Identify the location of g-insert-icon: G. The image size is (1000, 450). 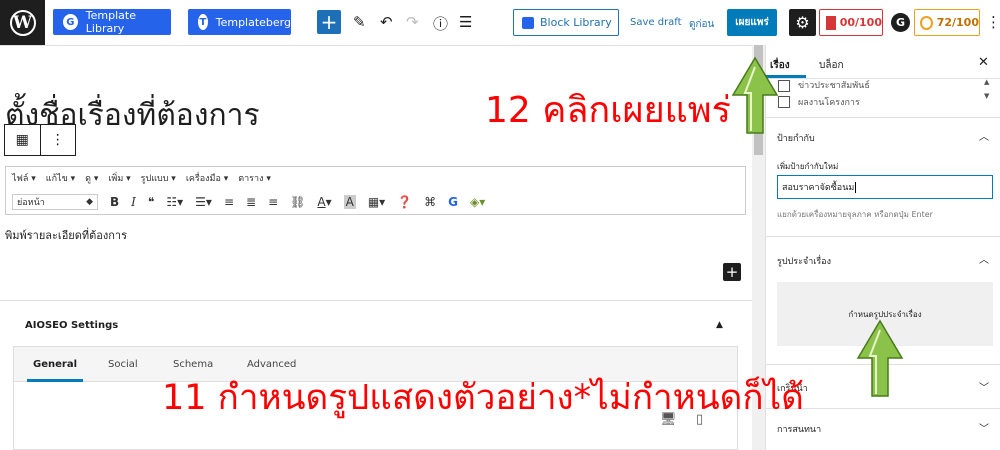
(453, 202).